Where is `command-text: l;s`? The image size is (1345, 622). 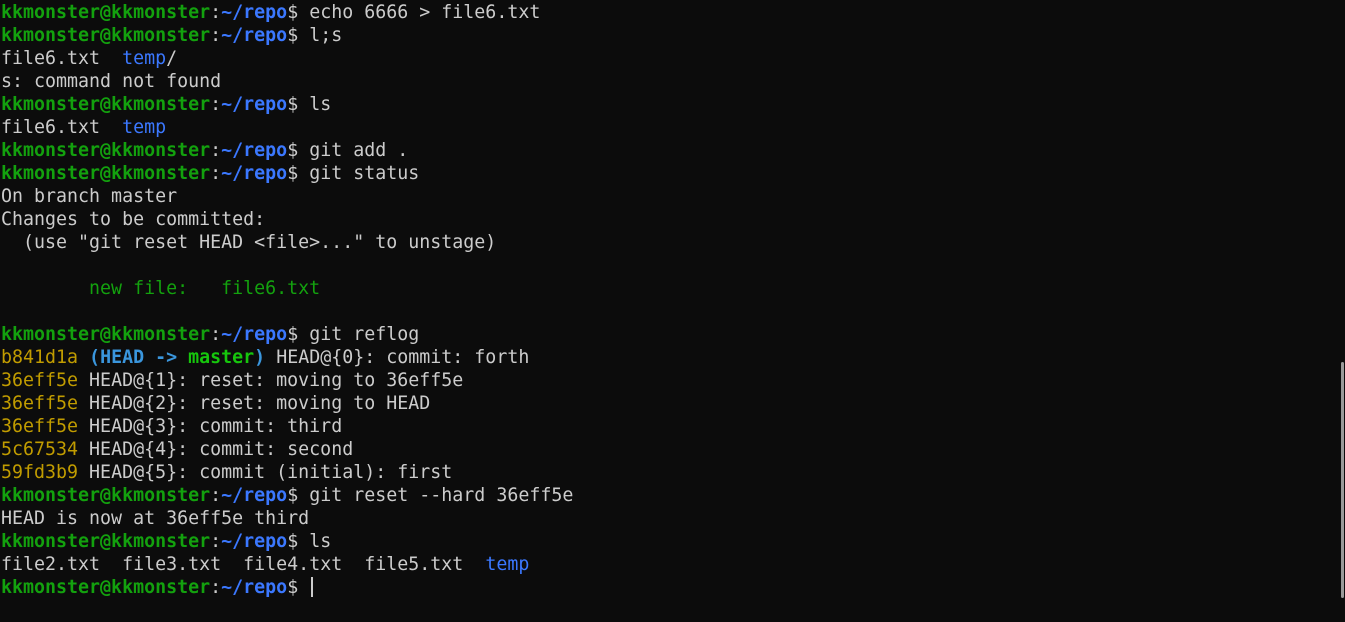 command-text: l;s is located at coordinates (320, 35).